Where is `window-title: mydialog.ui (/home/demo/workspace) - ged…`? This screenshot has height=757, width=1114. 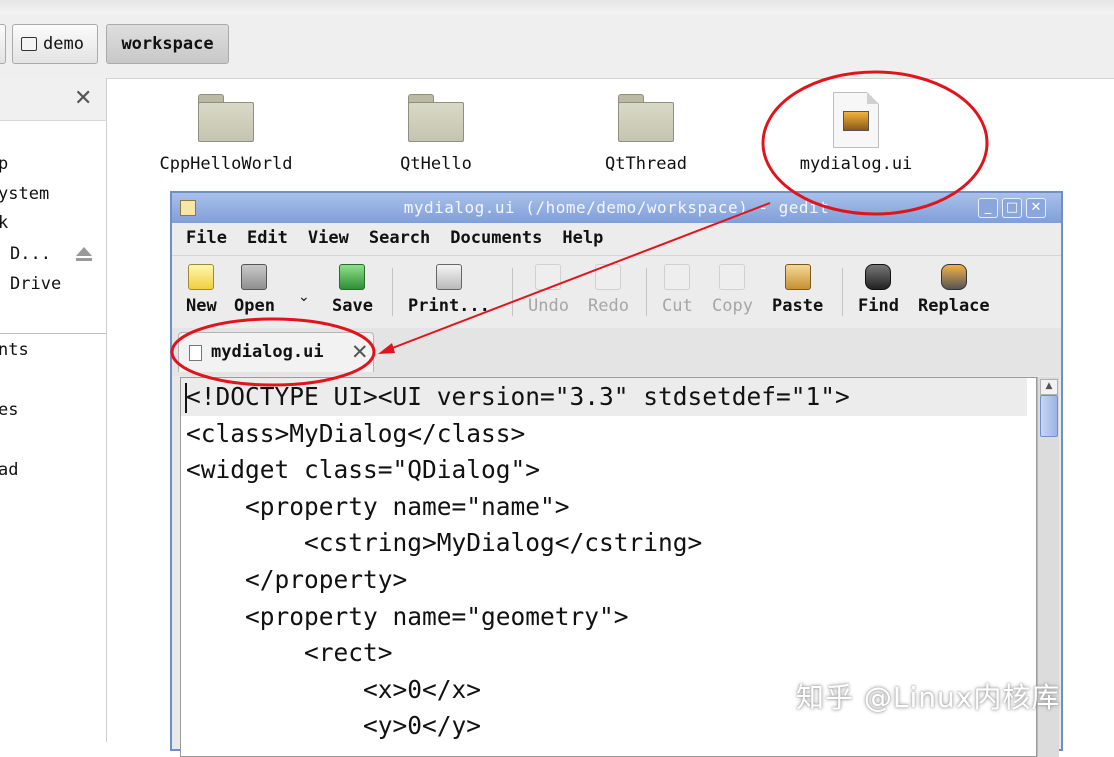 window-title: mydialog.ui (/home/demo/workspace) - ged… is located at coordinates (616, 207).